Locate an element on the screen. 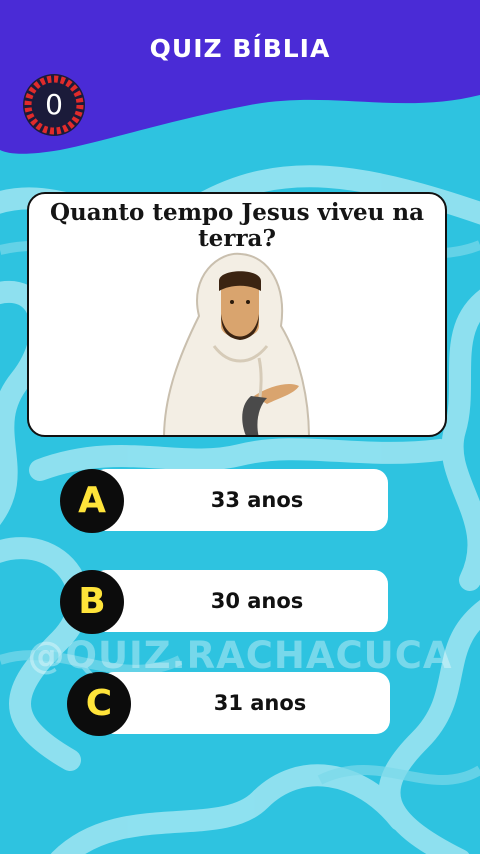 Image resolution: width=480 pixels, height=854 pixels. answer-option-a: 33 anos is located at coordinates (240, 500).